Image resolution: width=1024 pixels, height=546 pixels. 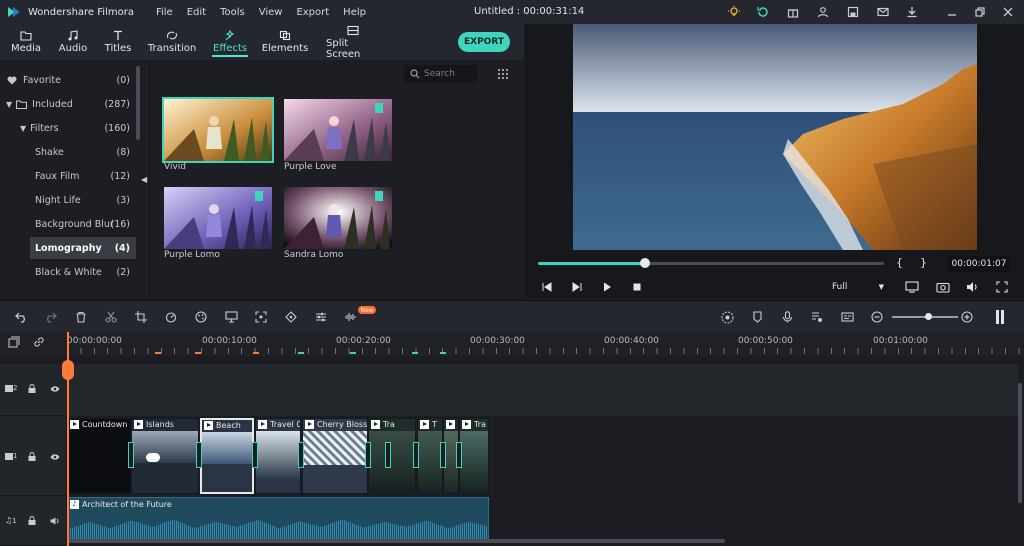 What do you see at coordinates (14, 343) in the screenshot?
I see `add-track-icon` at bounding box center [14, 343].